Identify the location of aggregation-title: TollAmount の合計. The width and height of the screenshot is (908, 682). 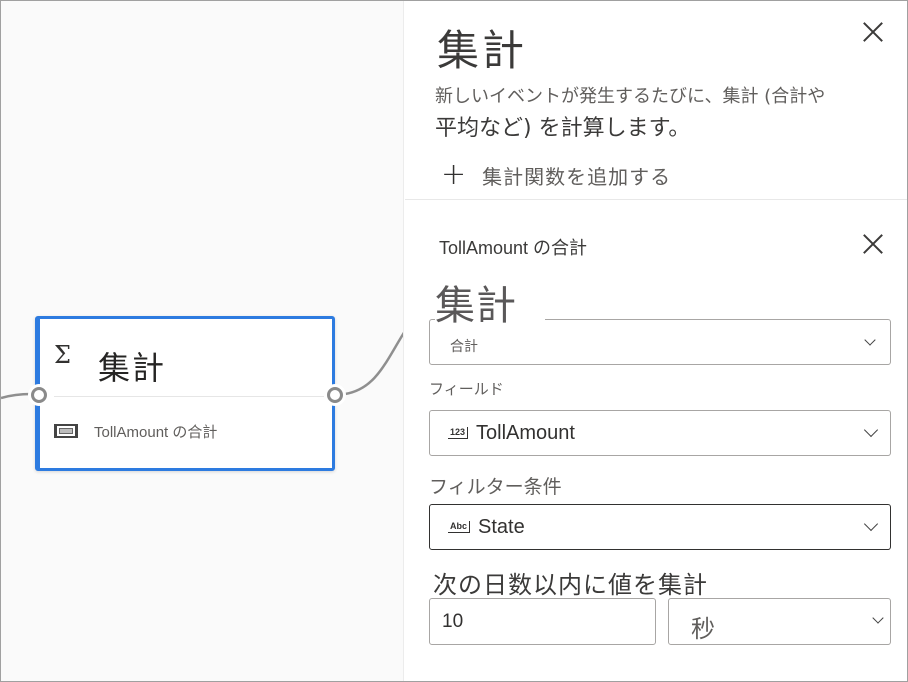
(513, 248).